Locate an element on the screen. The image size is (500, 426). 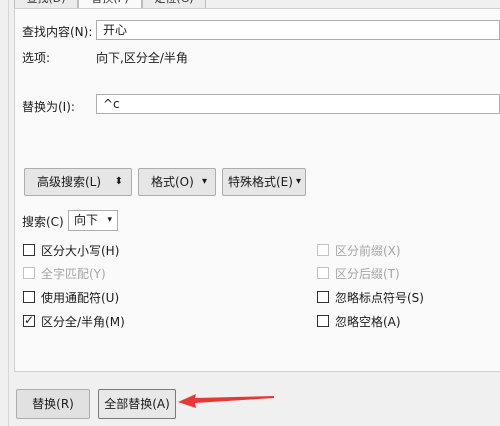
match-prefix-checkbox is located at coordinates (323, 250).